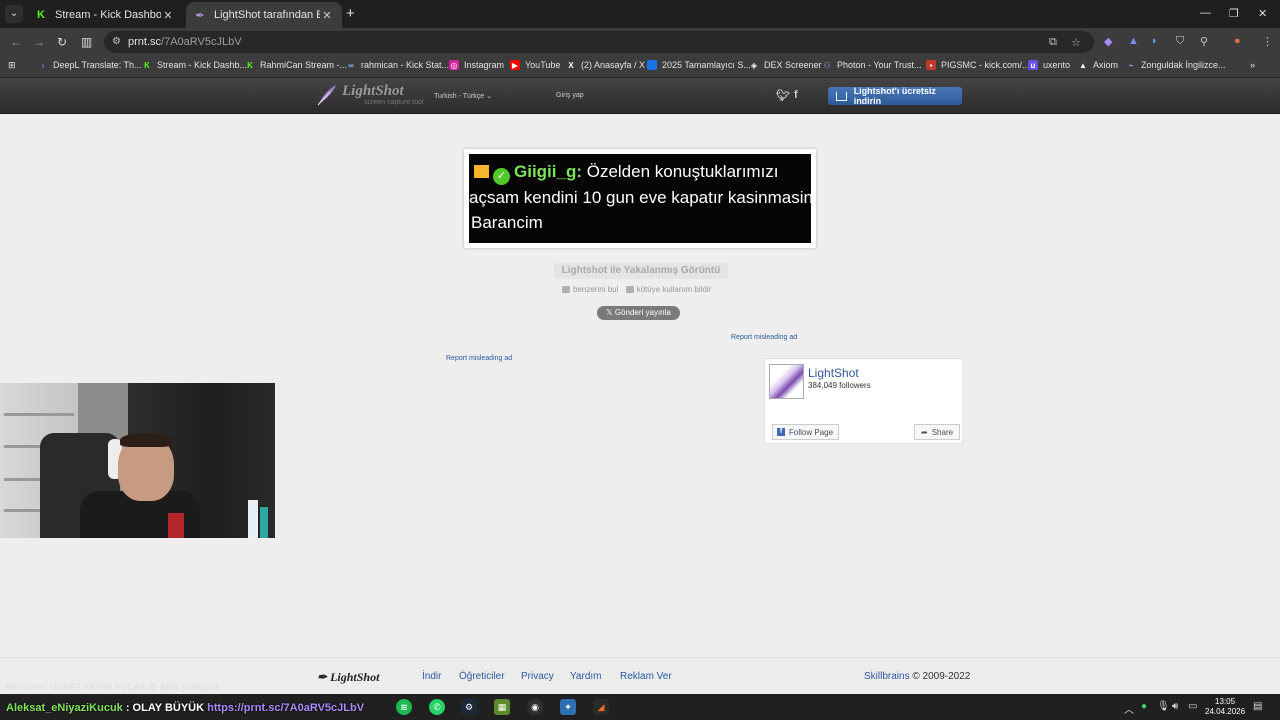 This screenshot has width=1280, height=720. I want to click on logo-subtitle: screen capture tool, so click(394, 102).